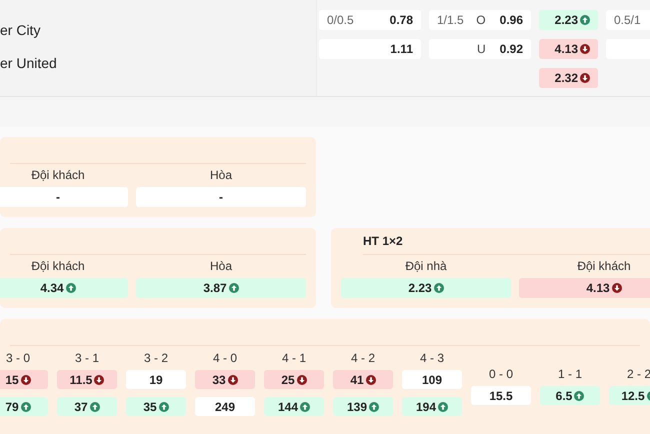 Image resolution: width=650 pixels, height=434 pixels. What do you see at coordinates (156, 358) in the screenshot?
I see `score-label: 3 - 2` at bounding box center [156, 358].